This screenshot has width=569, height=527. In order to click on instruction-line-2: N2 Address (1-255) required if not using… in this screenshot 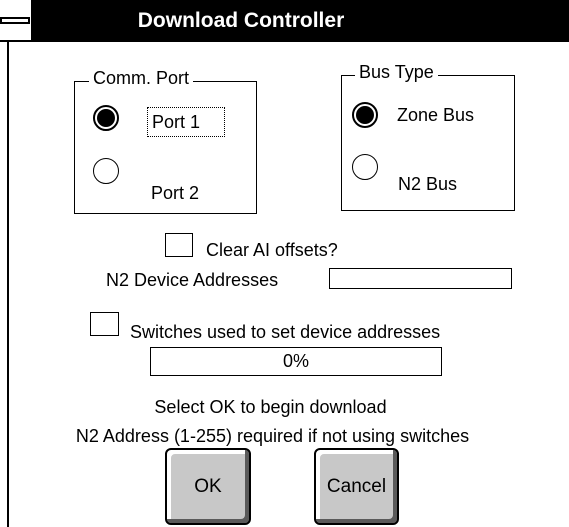, I will do `click(272, 436)`.